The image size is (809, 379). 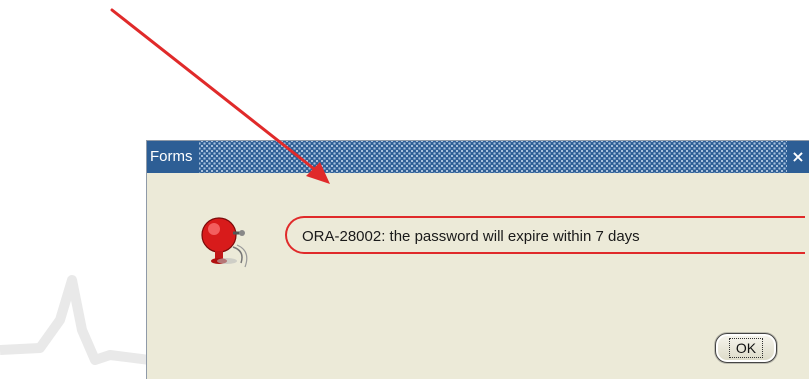 What do you see at coordinates (224, 242) in the screenshot?
I see `alarm-bell-icon` at bounding box center [224, 242].